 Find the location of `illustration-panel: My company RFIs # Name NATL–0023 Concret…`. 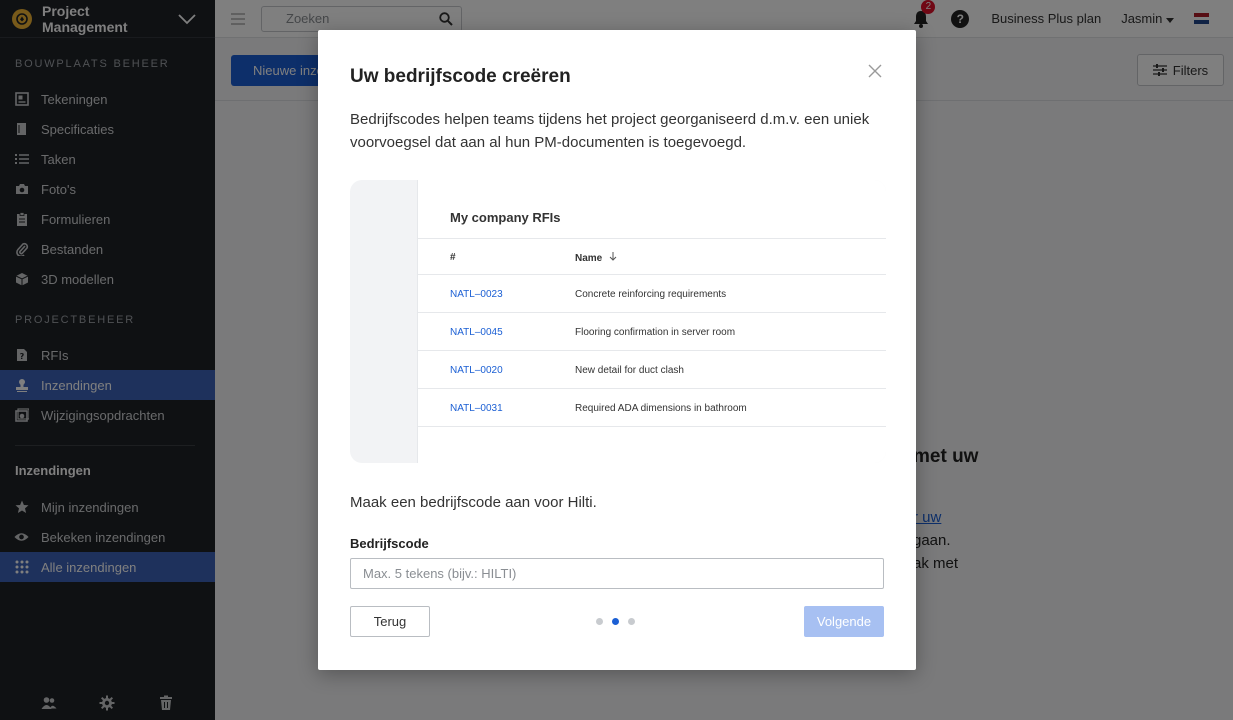

illustration-panel: My company RFIs # Name NATL–0023 Concret… is located at coordinates (651, 321).